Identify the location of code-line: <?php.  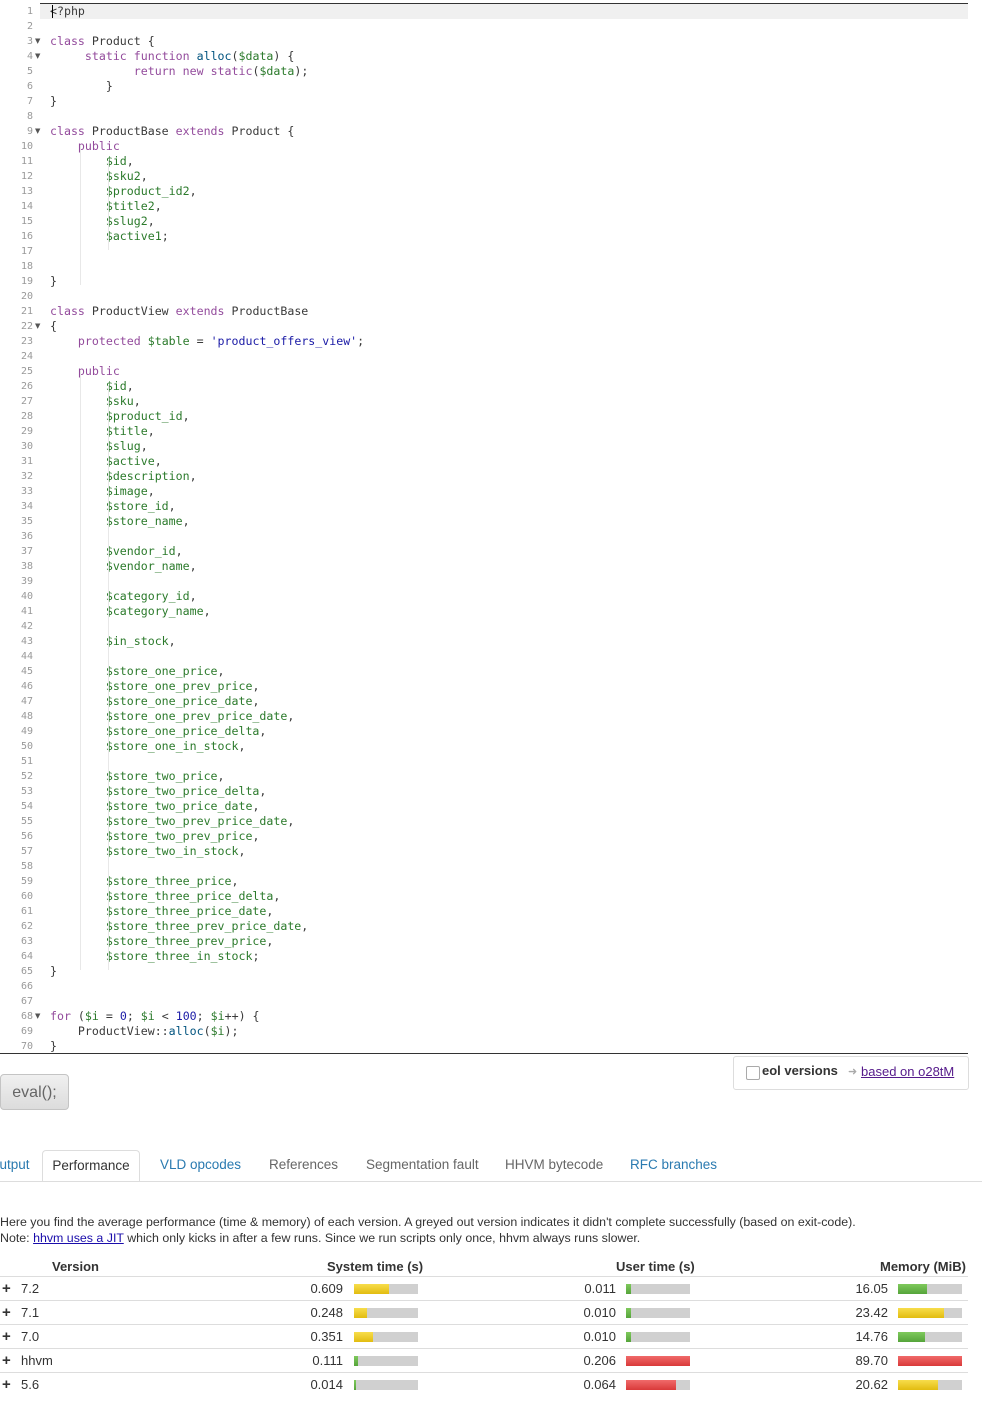
(67, 11).